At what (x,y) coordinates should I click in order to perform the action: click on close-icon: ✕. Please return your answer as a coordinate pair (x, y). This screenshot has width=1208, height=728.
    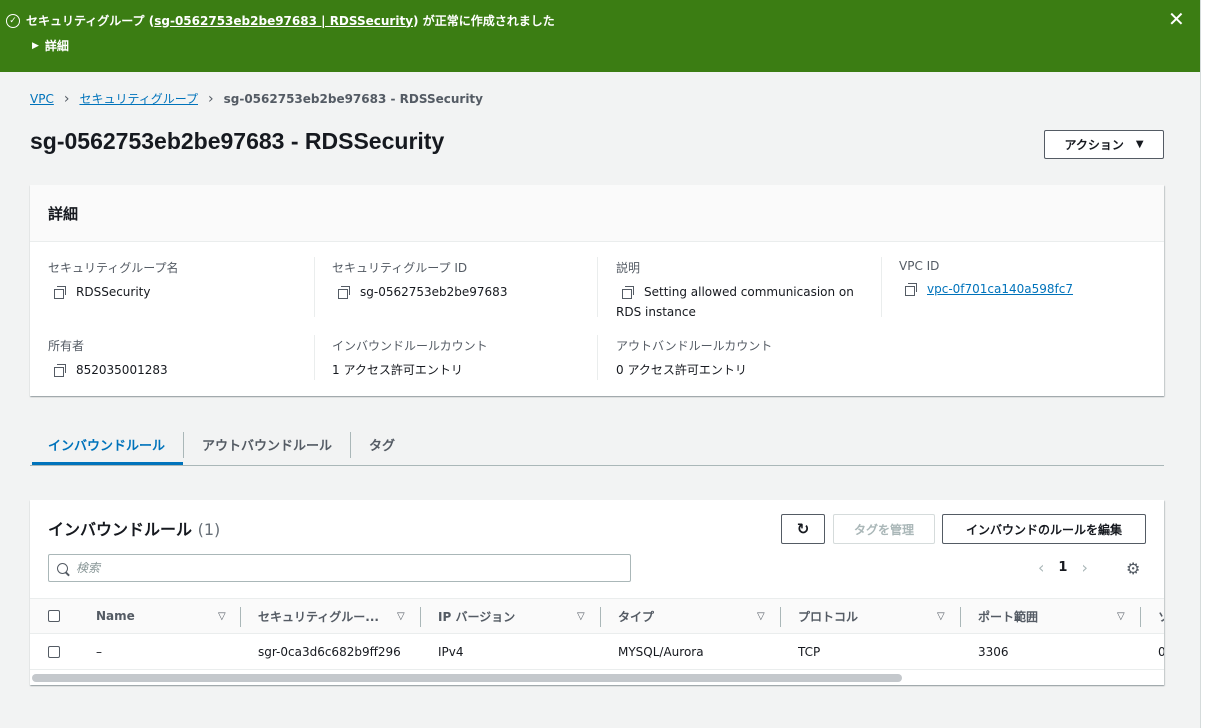
    Looking at the image, I should click on (1176, 19).